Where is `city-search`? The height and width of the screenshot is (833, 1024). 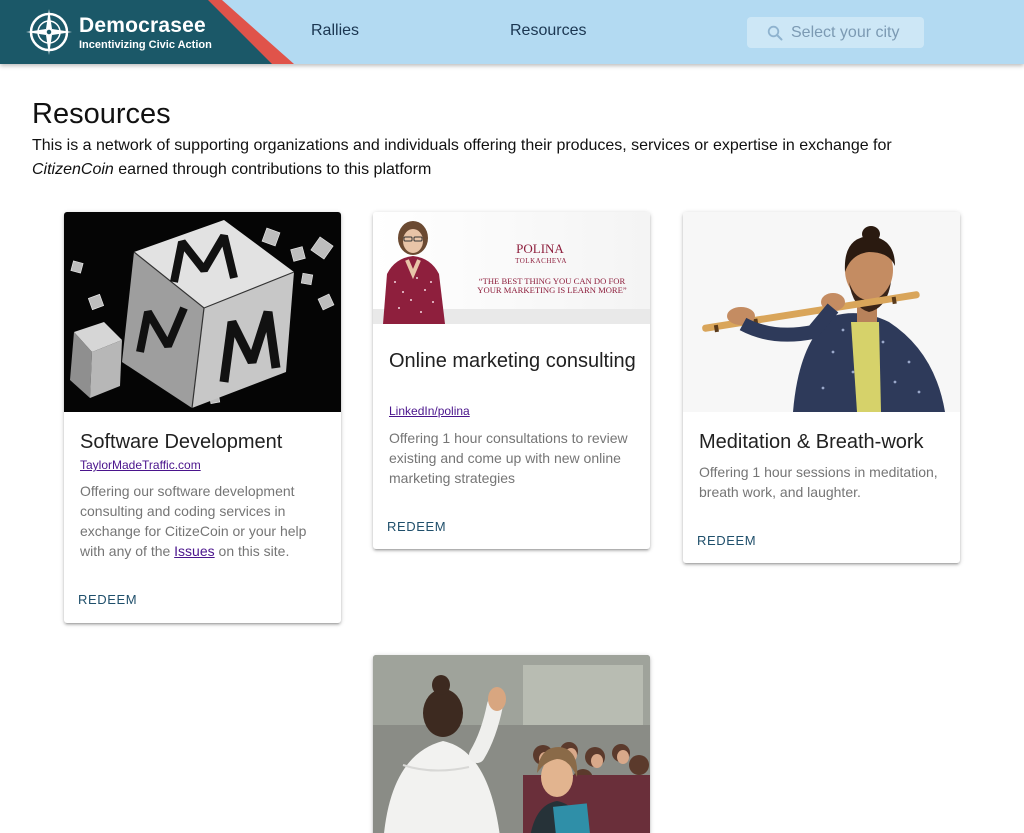
city-search is located at coordinates (835, 32).